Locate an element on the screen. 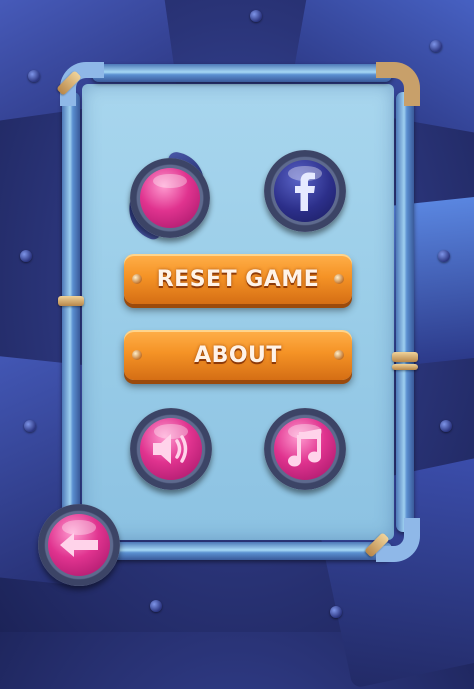  facebook-icon is located at coordinates (304, 191).